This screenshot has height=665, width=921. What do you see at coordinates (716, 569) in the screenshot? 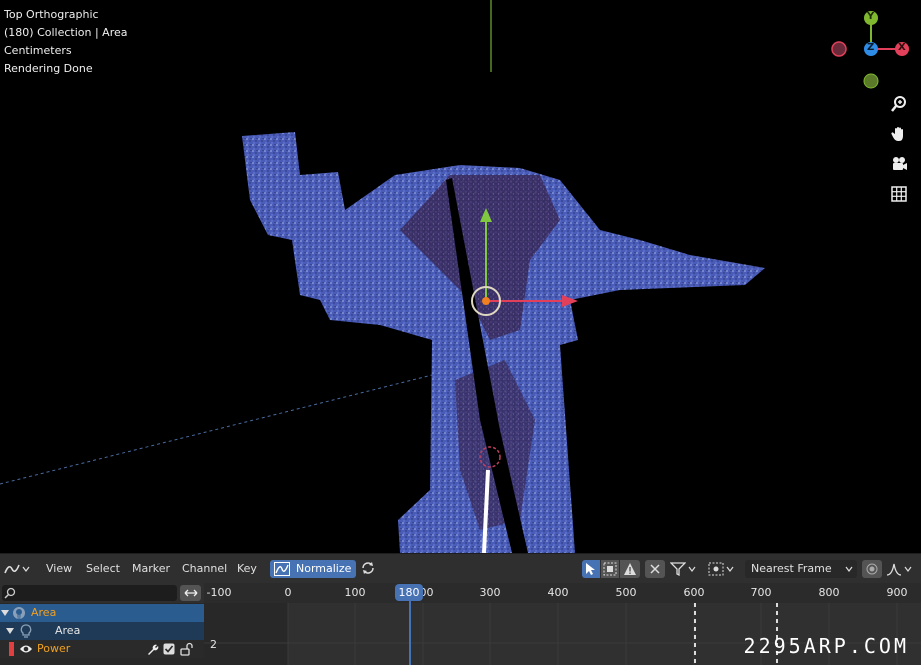
I see `pivot-icon` at bounding box center [716, 569].